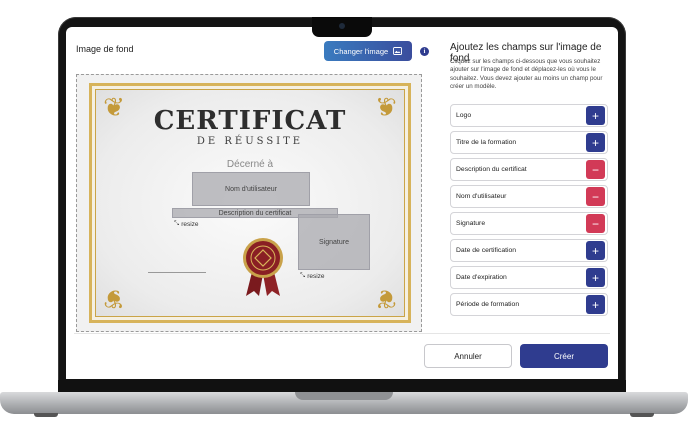 The width and height of the screenshot is (688, 446). Describe the element at coordinates (464, 115) in the screenshot. I see `field-label: Logo` at that location.